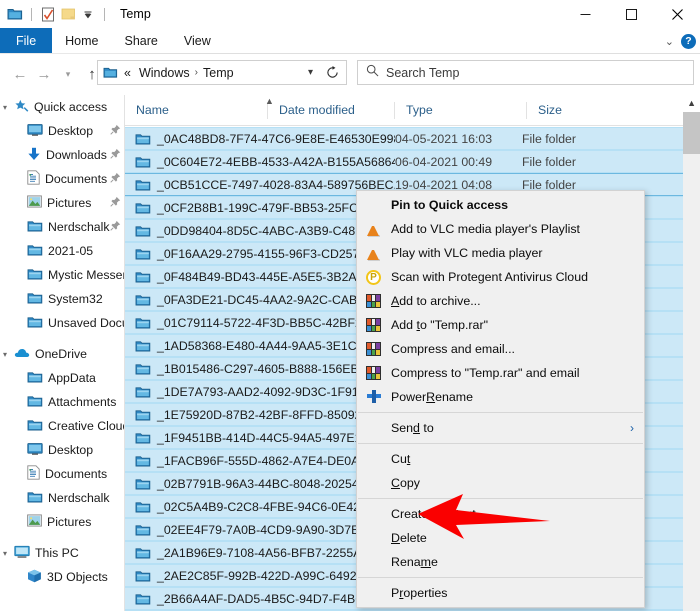  Describe the element at coordinates (196, 110) in the screenshot. I see `column-header-name: Name` at that location.